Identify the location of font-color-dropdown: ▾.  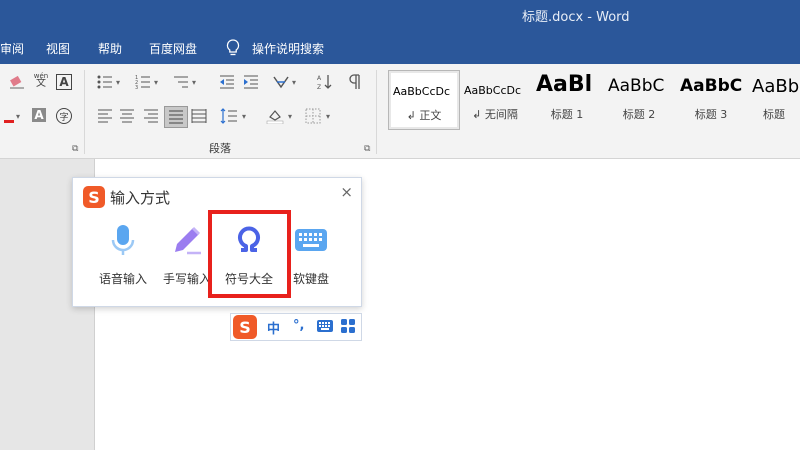
(18, 116).